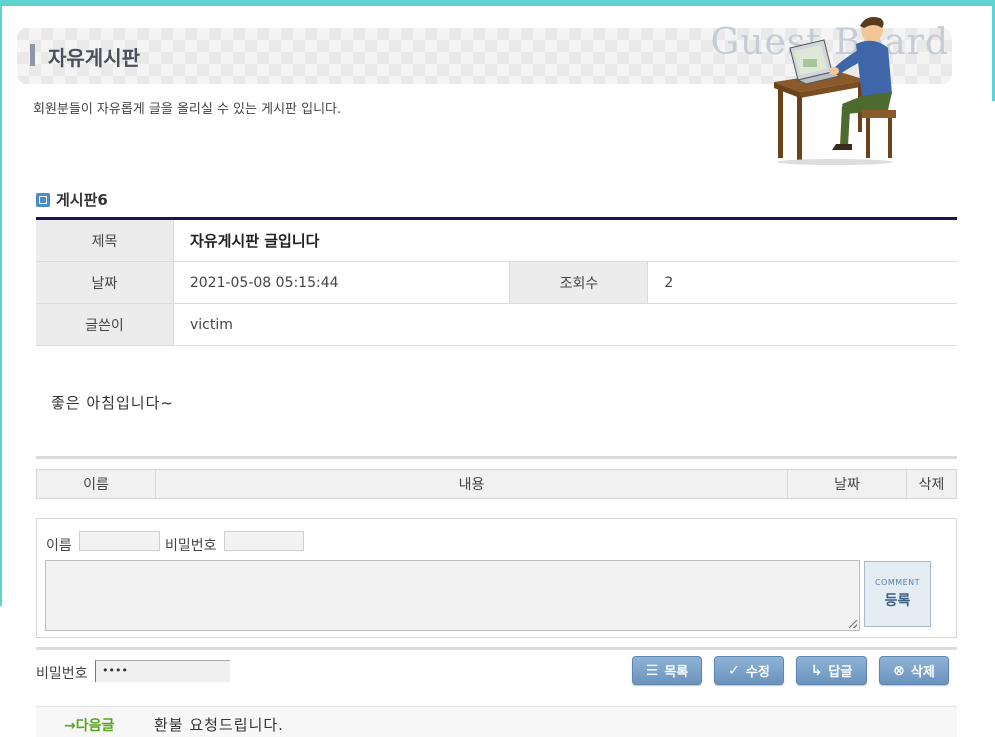 This screenshot has height=737, width=995. I want to click on comment-col-delete: 삭제, so click(931, 485).